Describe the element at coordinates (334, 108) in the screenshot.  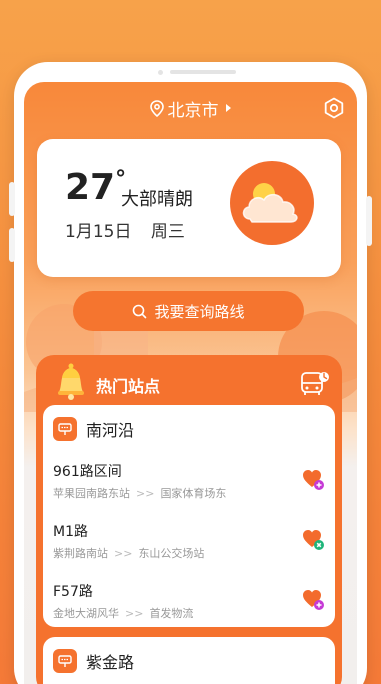
I see `settings-icon` at that location.